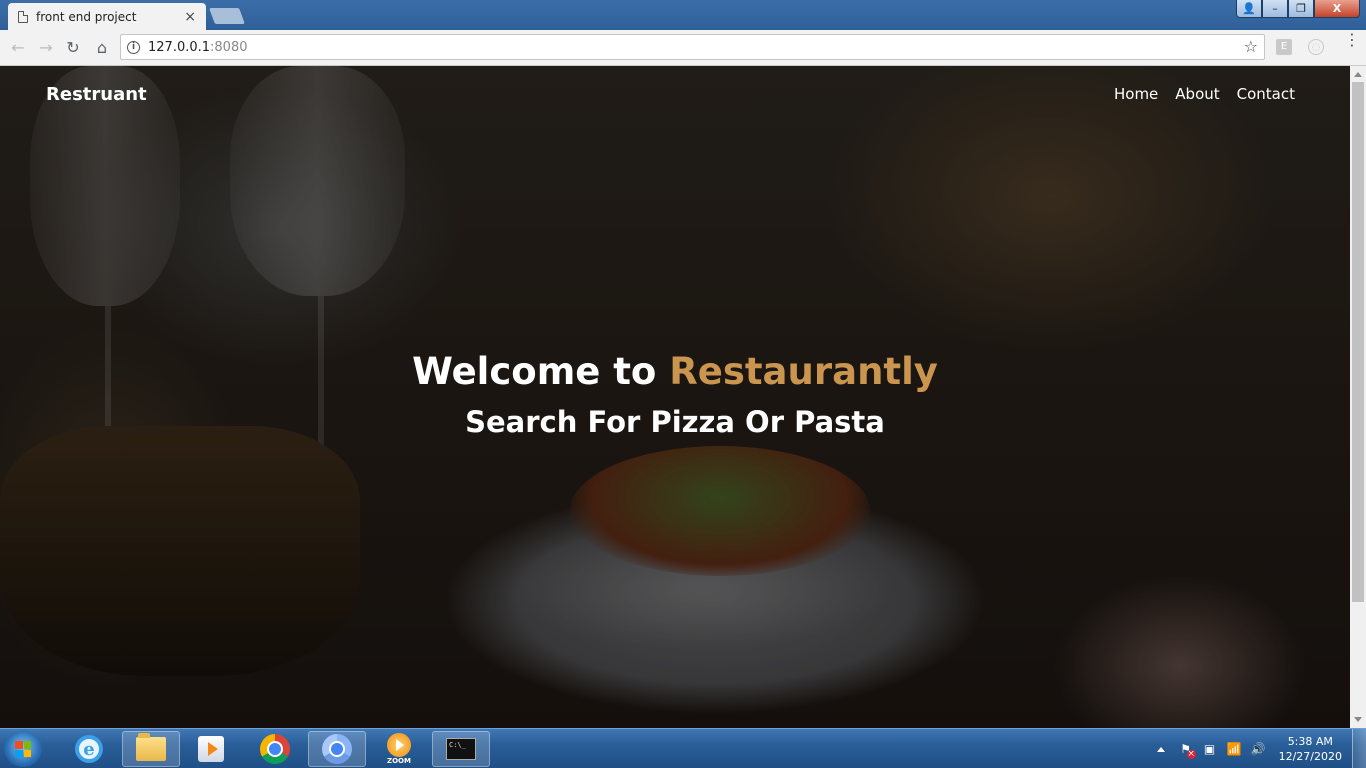 The height and width of the screenshot is (768, 1366). Describe the element at coordinates (133, 47) in the screenshot. I see `info-icon: i` at that location.